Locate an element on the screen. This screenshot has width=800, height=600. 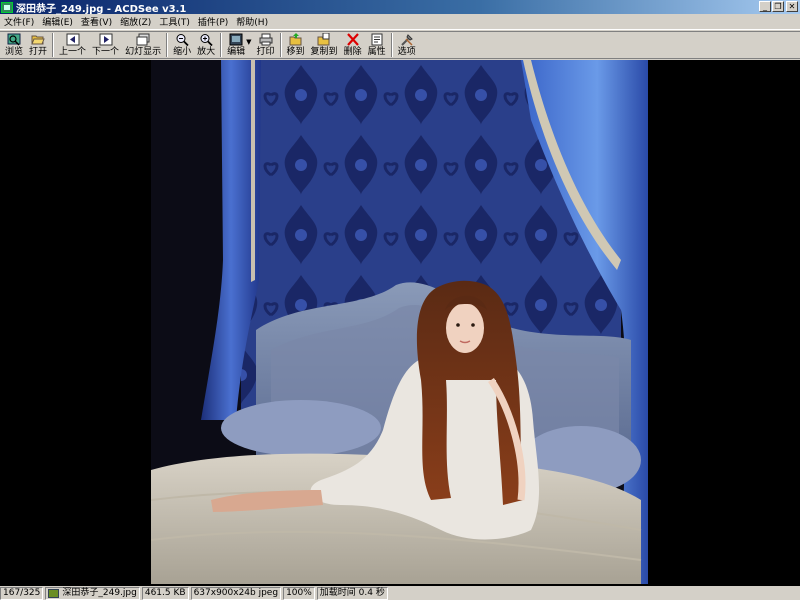
copy-to-button: 复制到 is located at coordinates (324, 45).